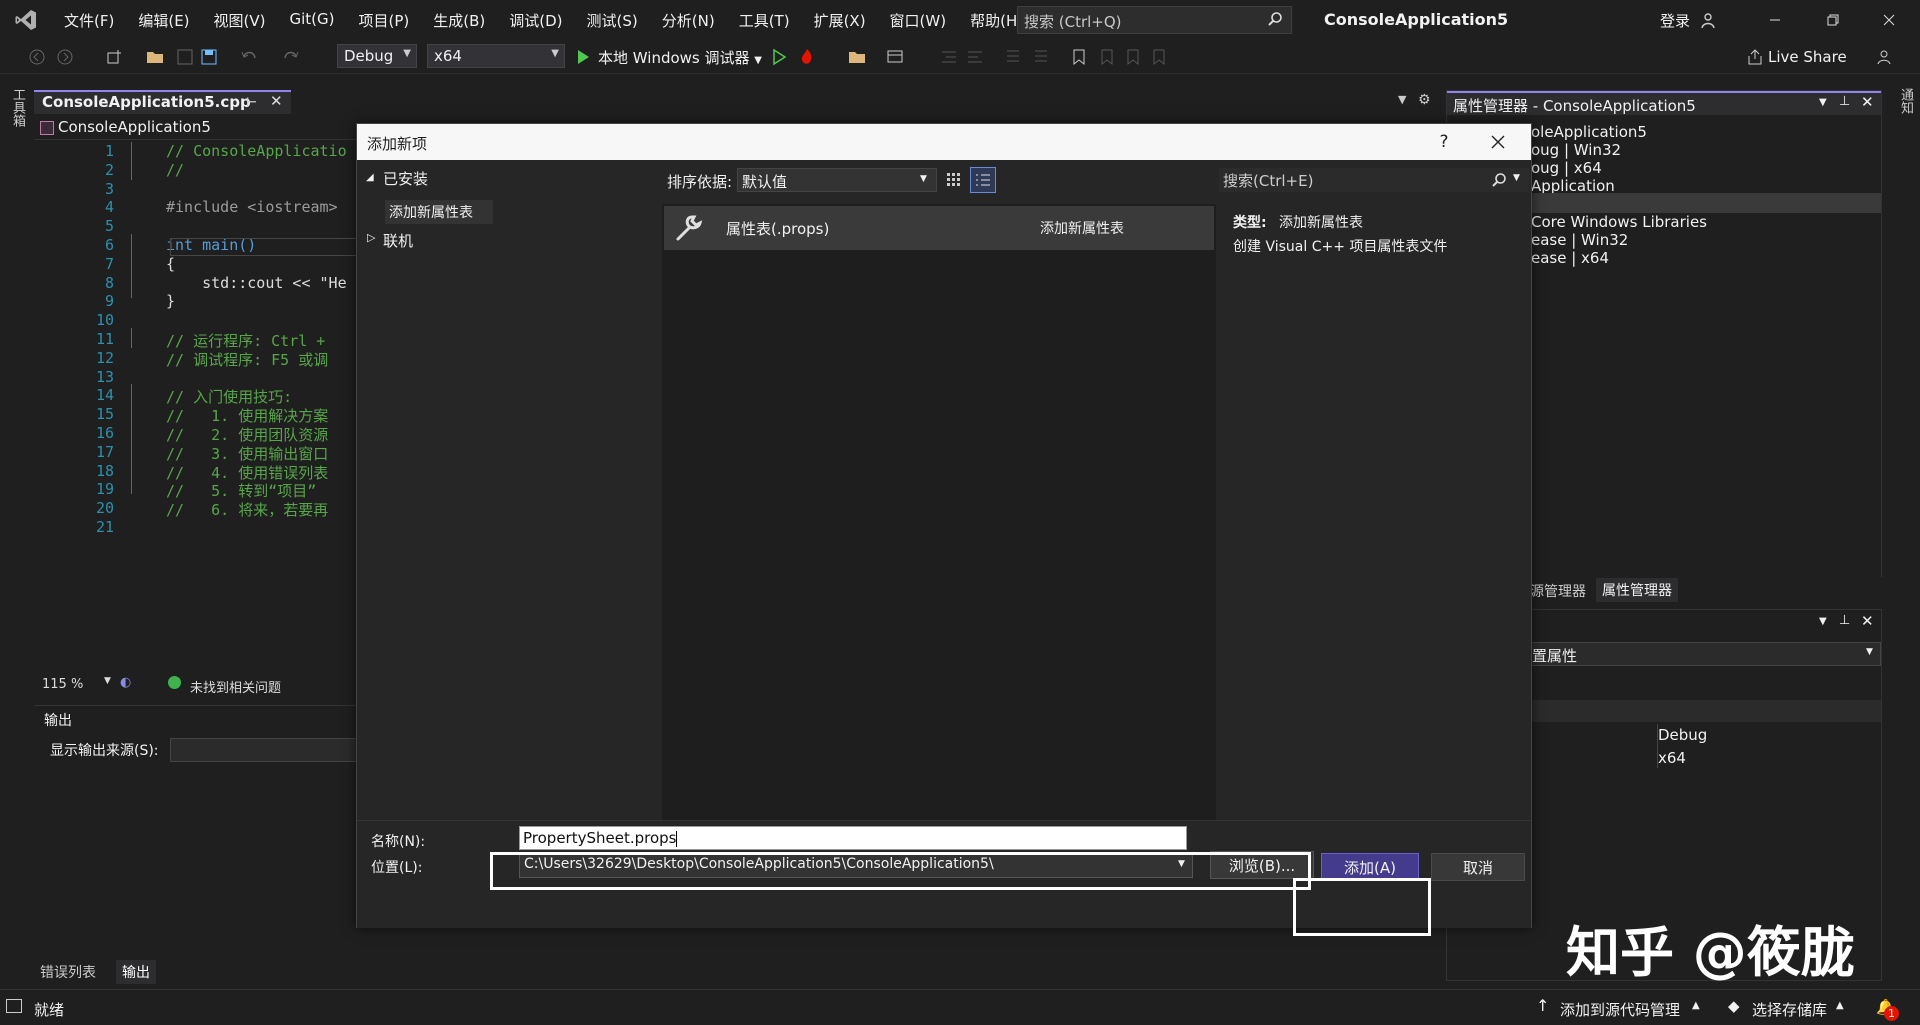 The width and height of the screenshot is (1920, 1025). What do you see at coordinates (1424, 100) in the screenshot?
I see `settings-gear-icon: ⚙` at bounding box center [1424, 100].